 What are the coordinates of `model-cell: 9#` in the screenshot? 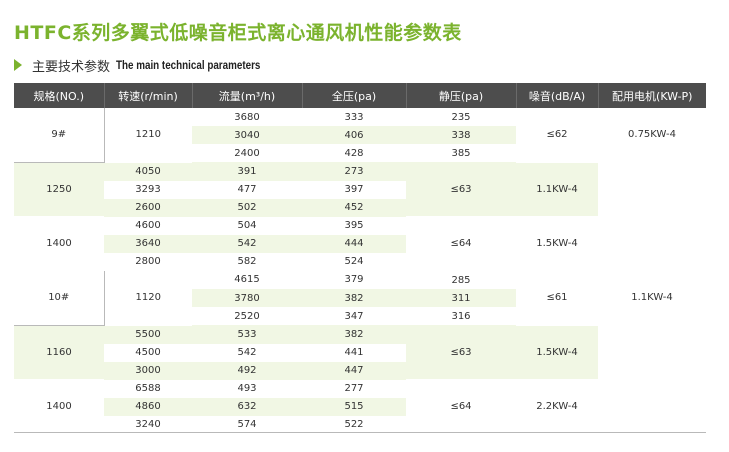 It's located at (59, 135).